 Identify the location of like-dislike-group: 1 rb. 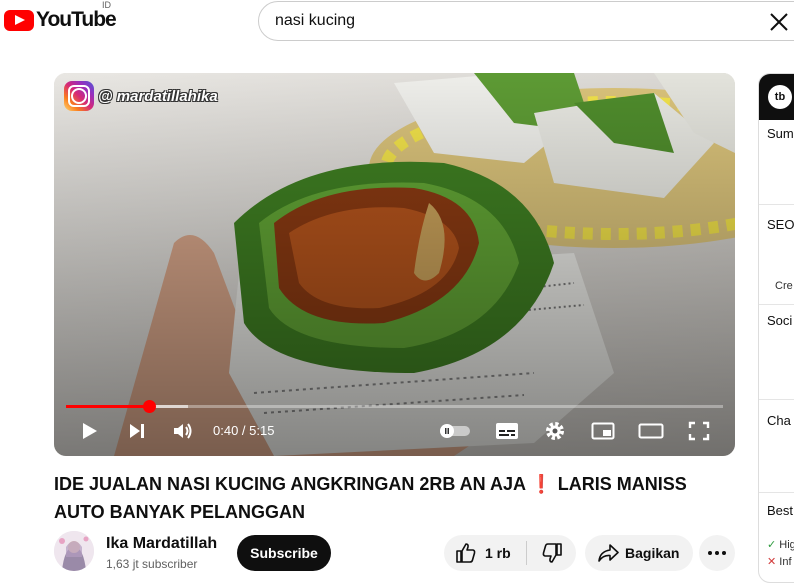
(510, 553).